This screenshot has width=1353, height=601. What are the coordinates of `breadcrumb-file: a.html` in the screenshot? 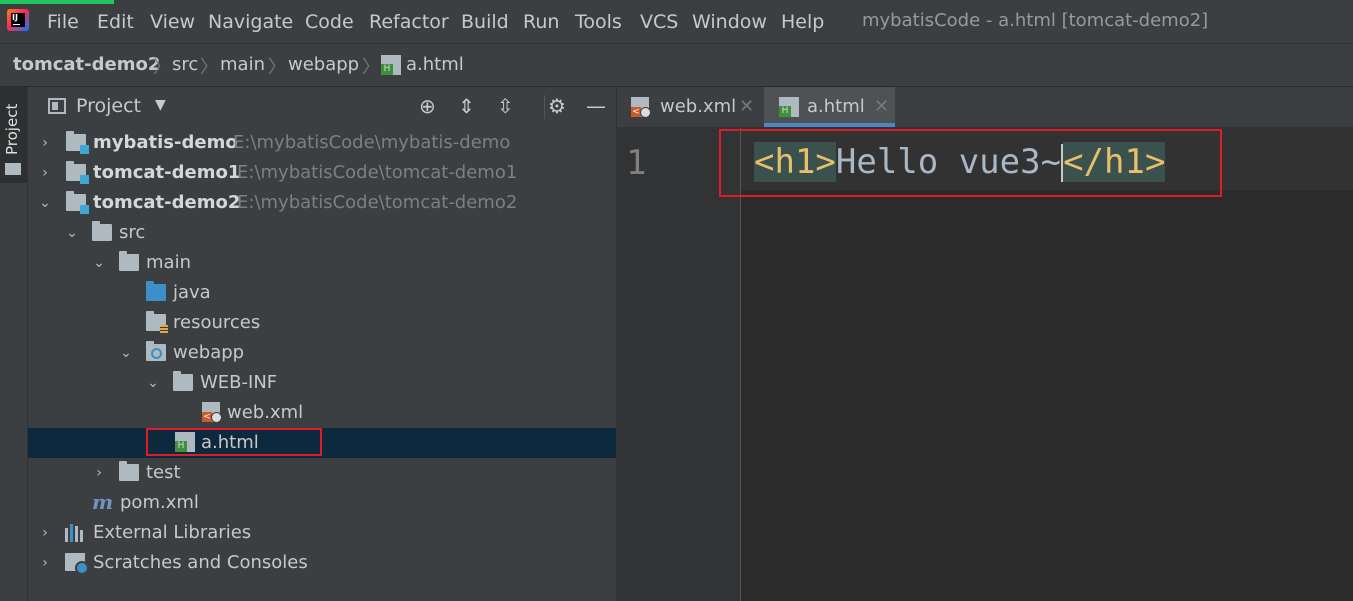 It's located at (435, 65).